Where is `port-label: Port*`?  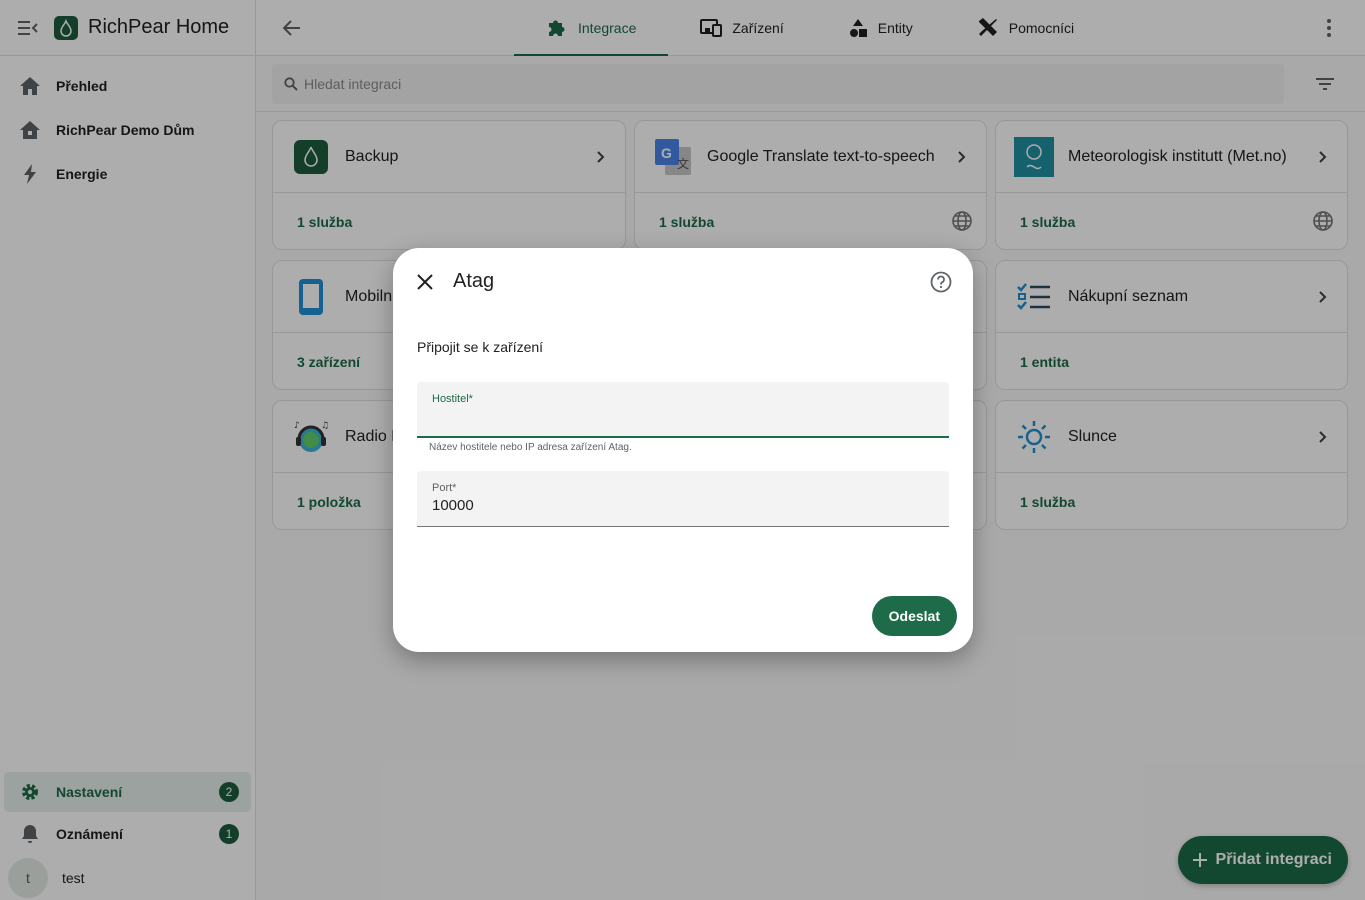 port-label: Port* is located at coordinates (444, 488).